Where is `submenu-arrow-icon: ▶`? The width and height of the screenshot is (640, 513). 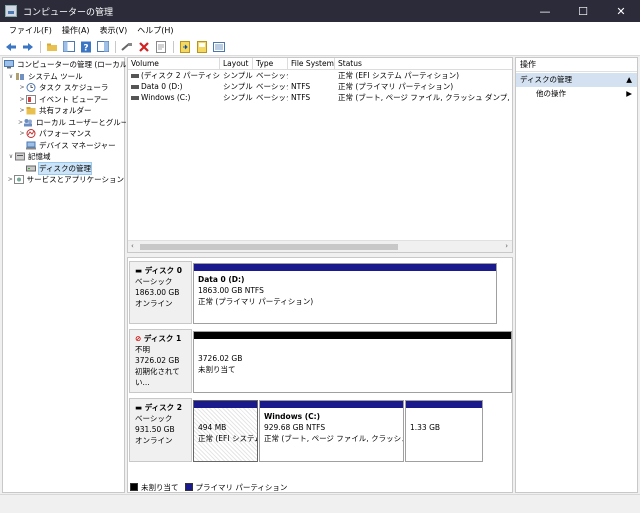
submenu-arrow-icon: ▶ is located at coordinates (629, 93).